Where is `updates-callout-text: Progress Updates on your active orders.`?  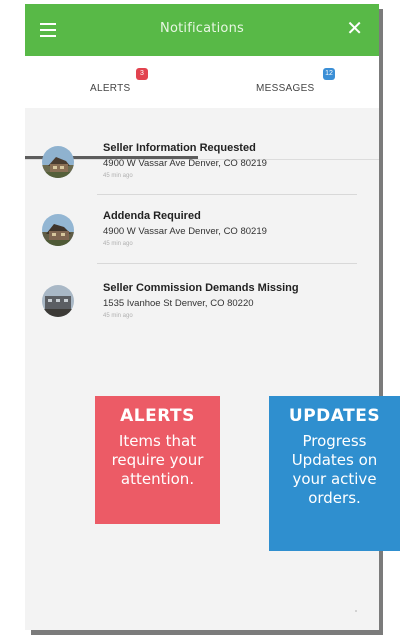
updates-callout-text: Progress Updates on your active orders. is located at coordinates (334, 469).